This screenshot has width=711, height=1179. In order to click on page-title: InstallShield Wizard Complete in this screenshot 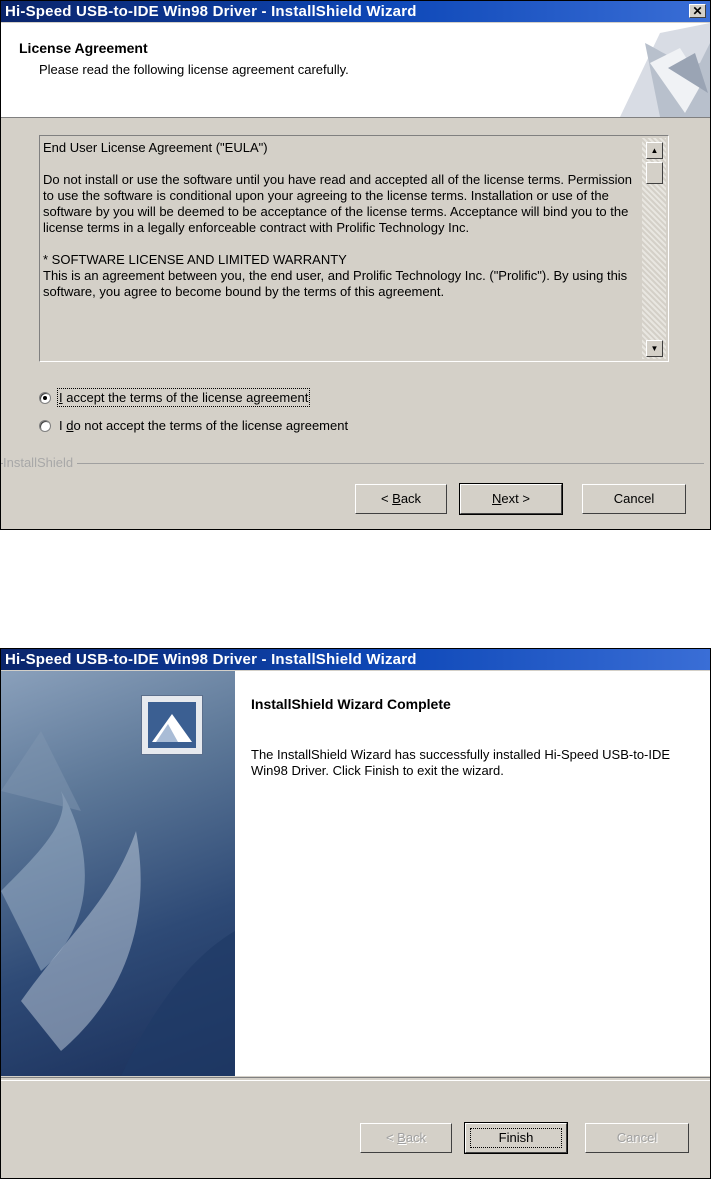, I will do `click(351, 704)`.